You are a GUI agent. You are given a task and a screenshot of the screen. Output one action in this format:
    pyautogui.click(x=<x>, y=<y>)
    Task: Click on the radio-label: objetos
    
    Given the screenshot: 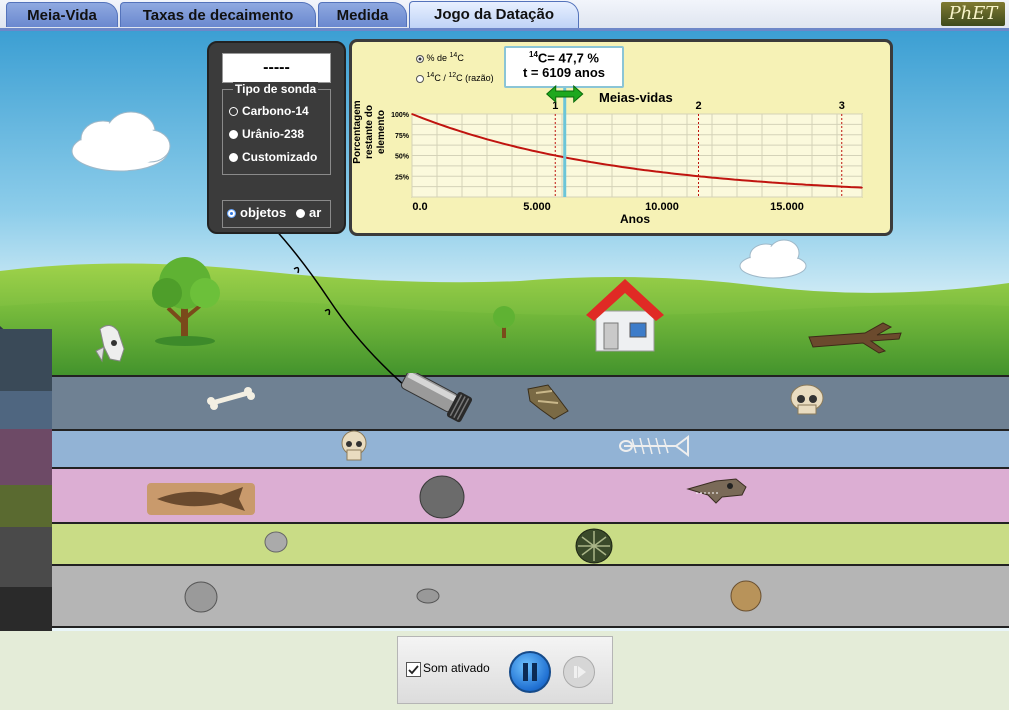 What is the action you would take?
    pyautogui.click(x=263, y=212)
    